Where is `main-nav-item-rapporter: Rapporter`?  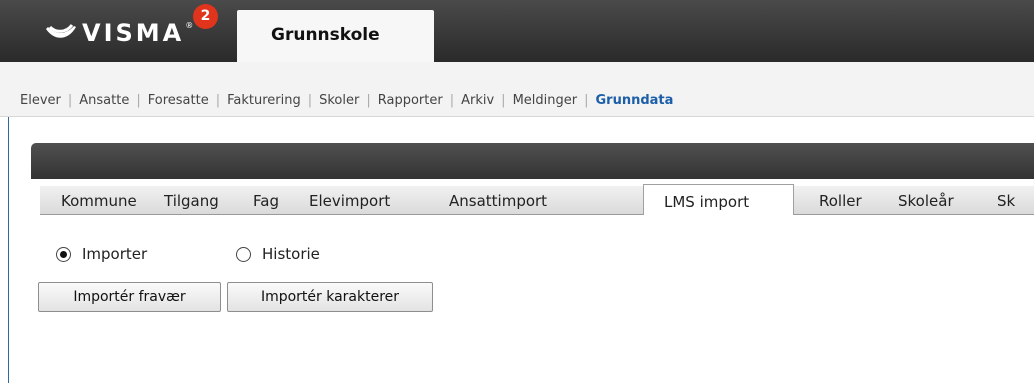 main-nav-item-rapporter: Rapporter is located at coordinates (410, 100).